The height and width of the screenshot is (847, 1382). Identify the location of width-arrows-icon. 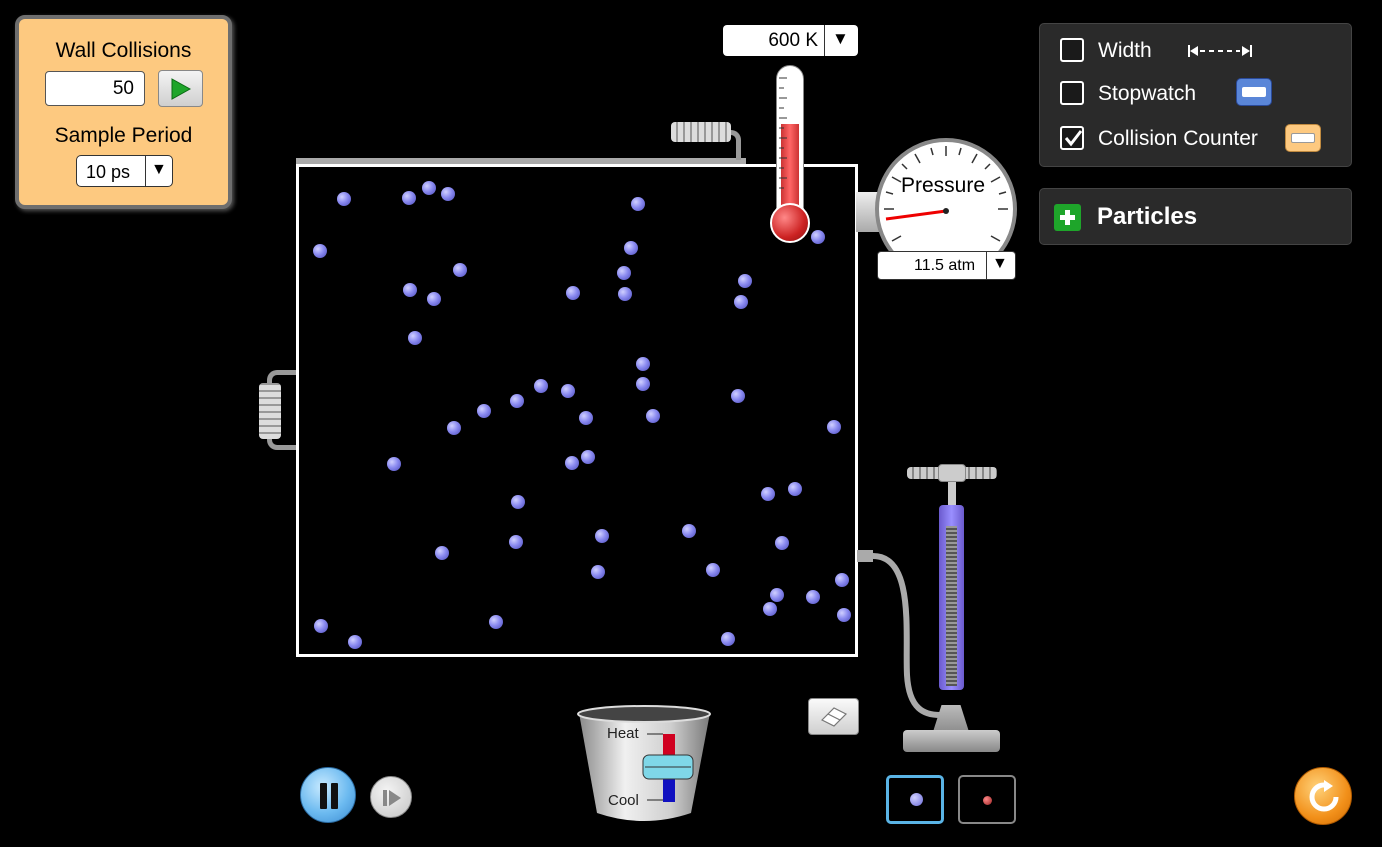
(1220, 51).